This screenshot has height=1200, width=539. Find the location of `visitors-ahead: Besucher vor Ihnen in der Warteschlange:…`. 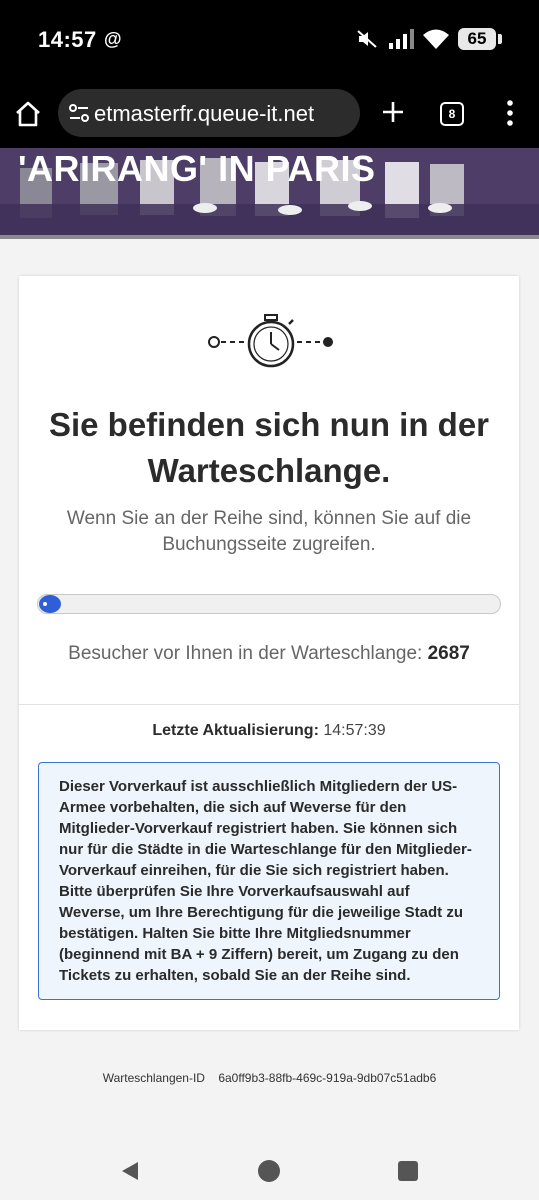

visitors-ahead: Besucher vor Ihnen in der Warteschlange:… is located at coordinates (269, 654).